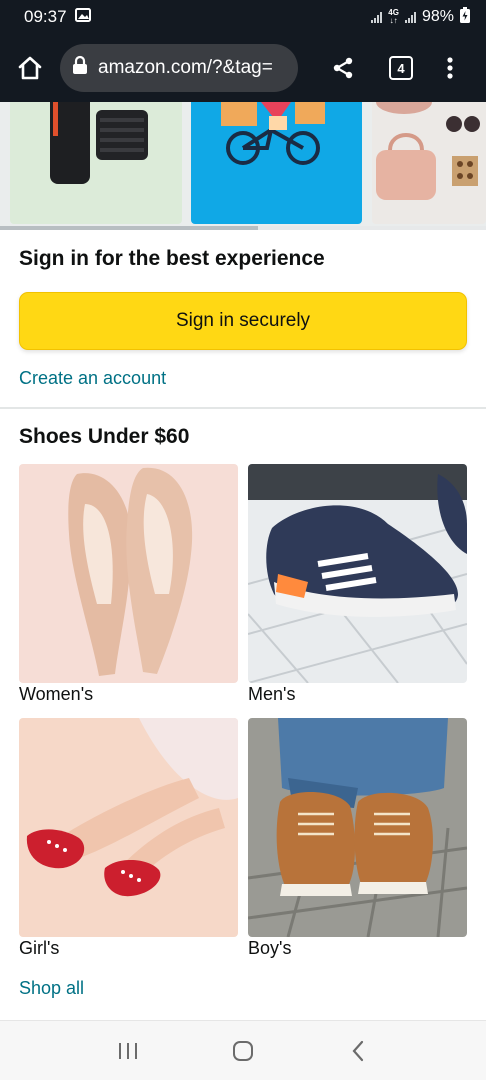 The image size is (486, 1080). I want to click on womens-tile-label: Women's, so click(56, 694).